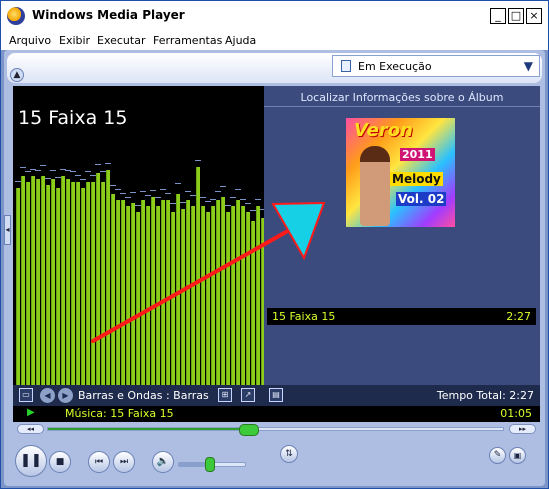 The image size is (549, 489). What do you see at coordinates (73, 118) in the screenshot?
I see `visualization-track-title: 15 Faixa 15` at bounding box center [73, 118].